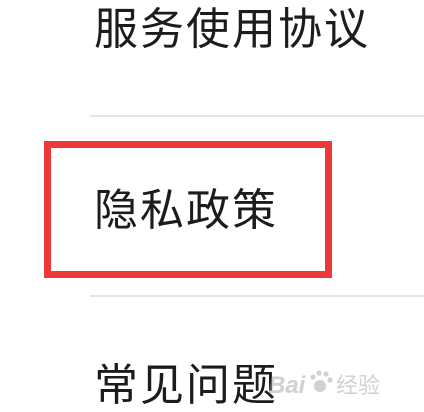 This screenshot has height=412, width=424. I want to click on baidu-jingyan-watermark: Bai 经验, so click(341, 384).